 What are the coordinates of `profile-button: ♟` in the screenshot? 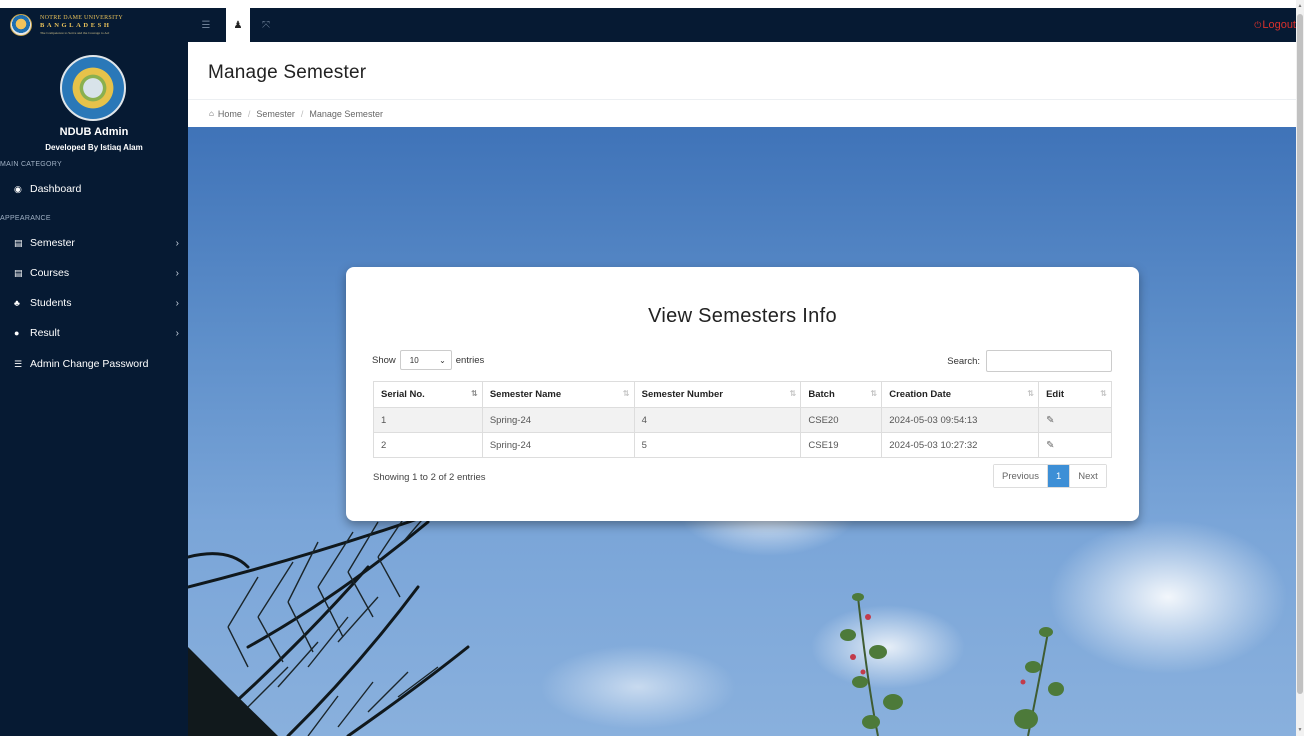 It's located at (238, 25).